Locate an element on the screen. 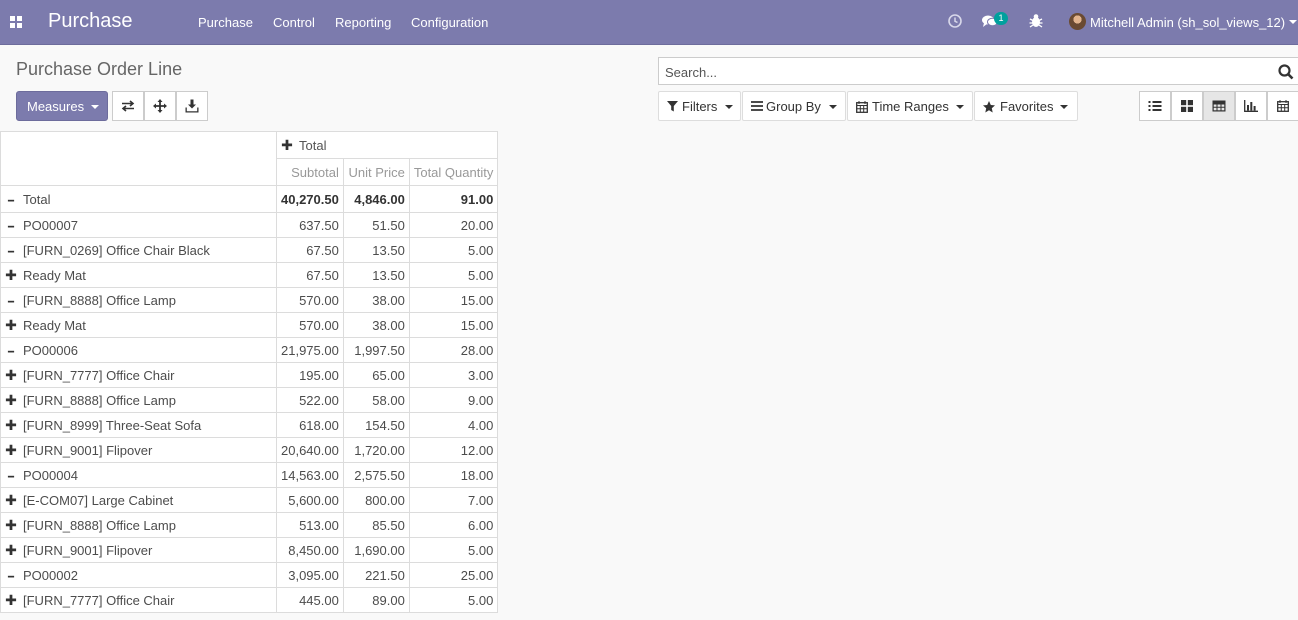 This screenshot has height=620, width=1298. activity-clock-icon is located at coordinates (956, 22).